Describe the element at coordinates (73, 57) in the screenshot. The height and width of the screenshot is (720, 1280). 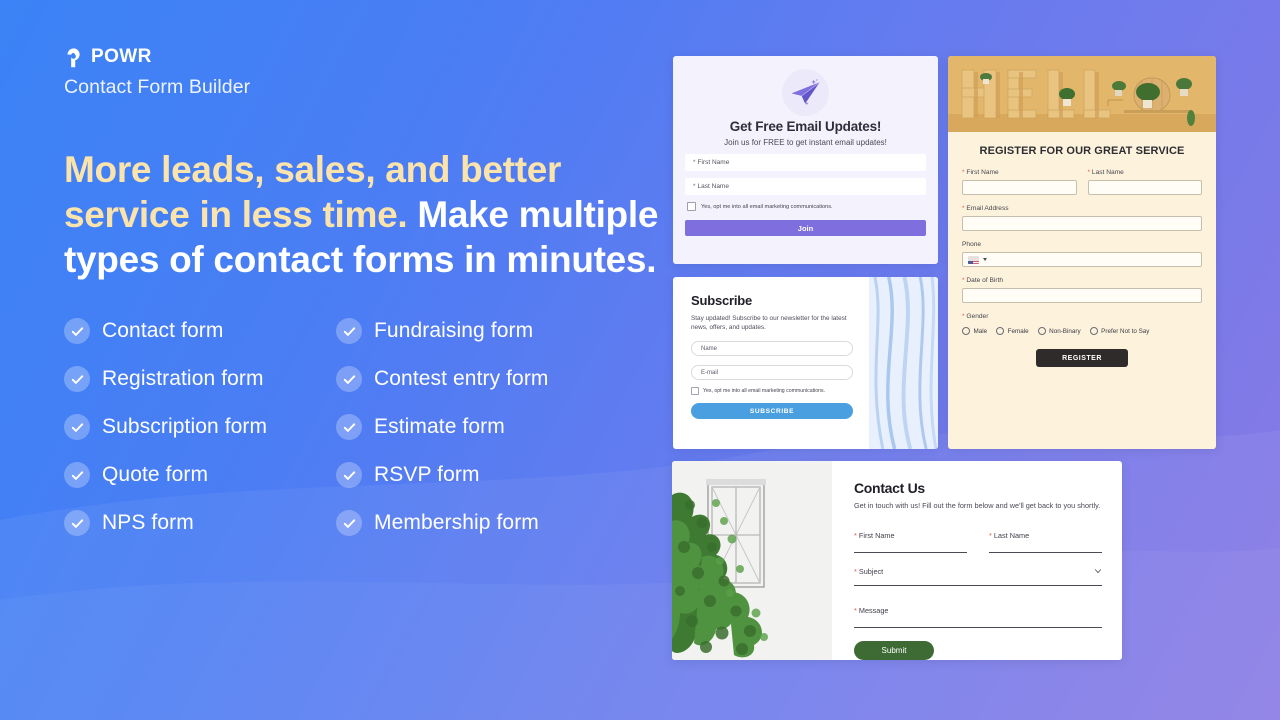
I see `powr-logo-icon` at that location.